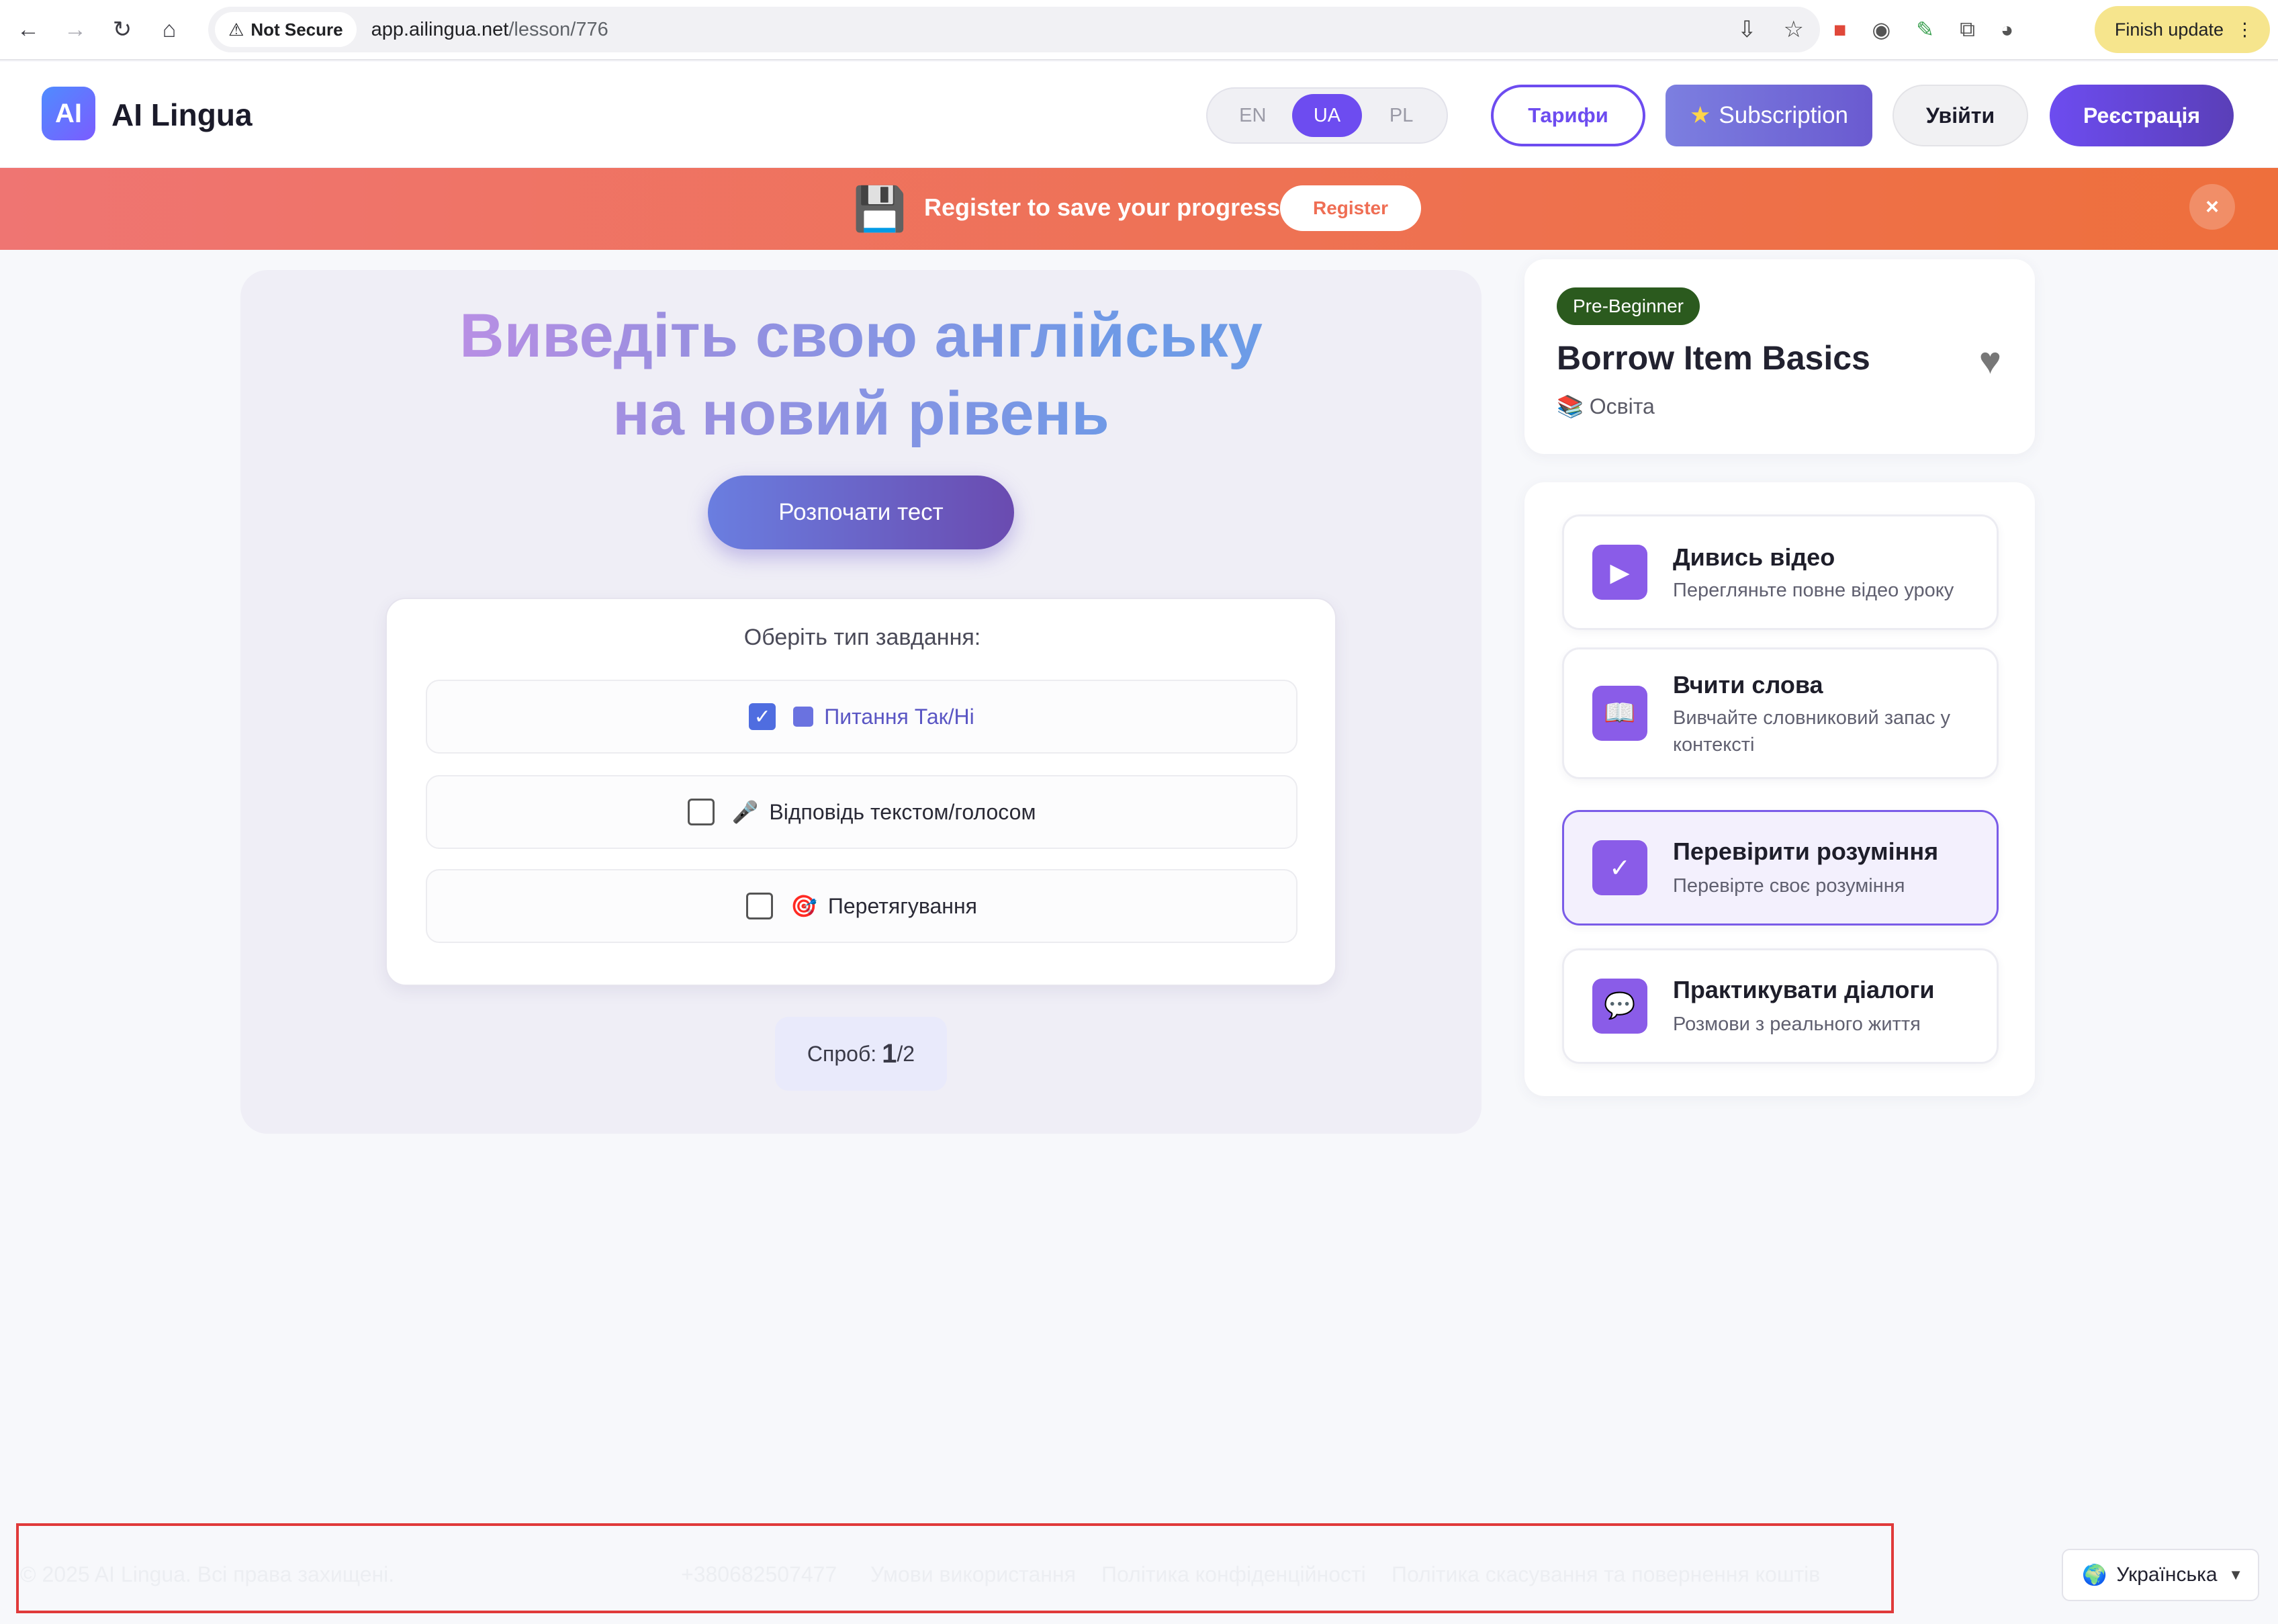  What do you see at coordinates (880, 209) in the screenshot?
I see `floppy-disk-icon: 💾` at bounding box center [880, 209].